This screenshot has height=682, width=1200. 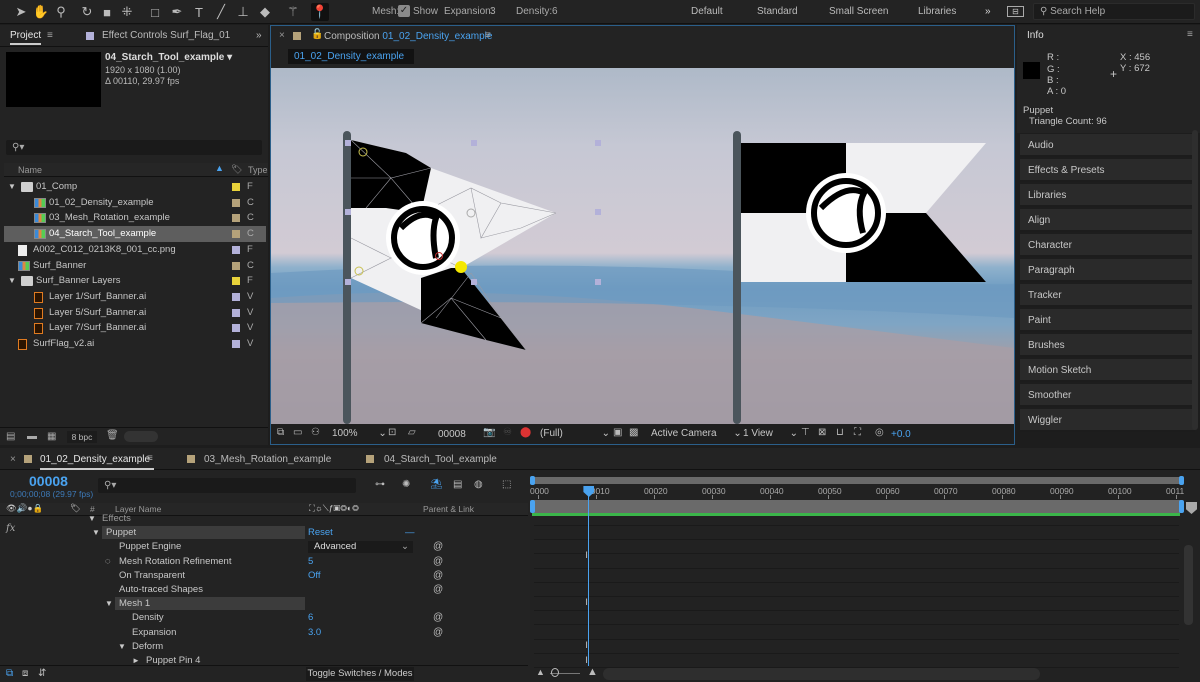 What do you see at coordinates (1107, 420) in the screenshot?
I see `panel-wiggler: Wiggler` at bounding box center [1107, 420].